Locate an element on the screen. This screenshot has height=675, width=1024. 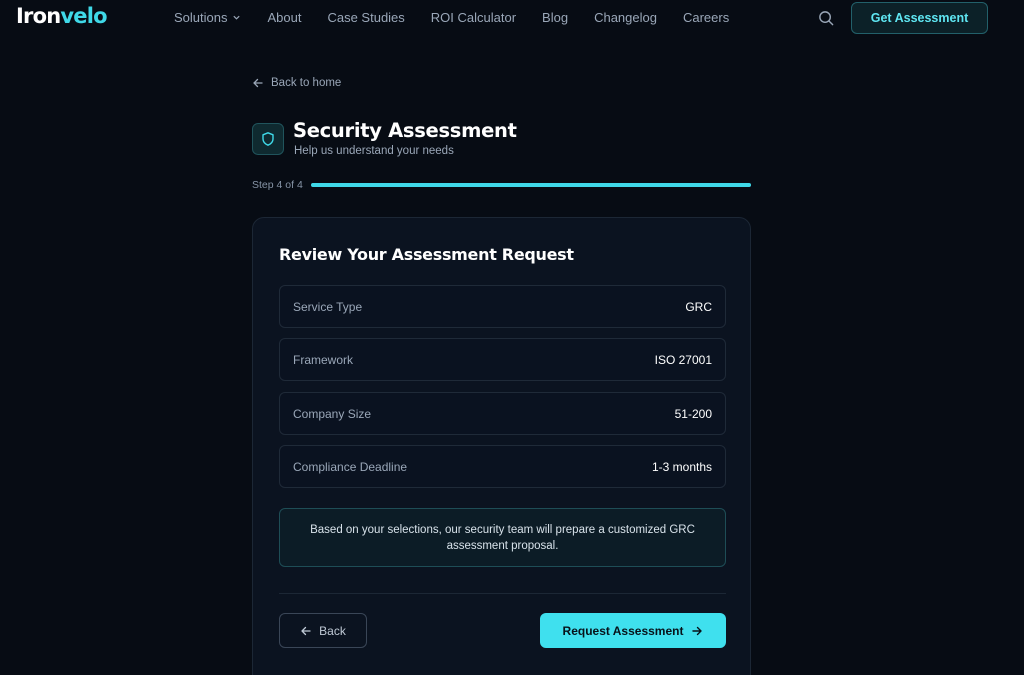
progress-bar-fill is located at coordinates (531, 185).